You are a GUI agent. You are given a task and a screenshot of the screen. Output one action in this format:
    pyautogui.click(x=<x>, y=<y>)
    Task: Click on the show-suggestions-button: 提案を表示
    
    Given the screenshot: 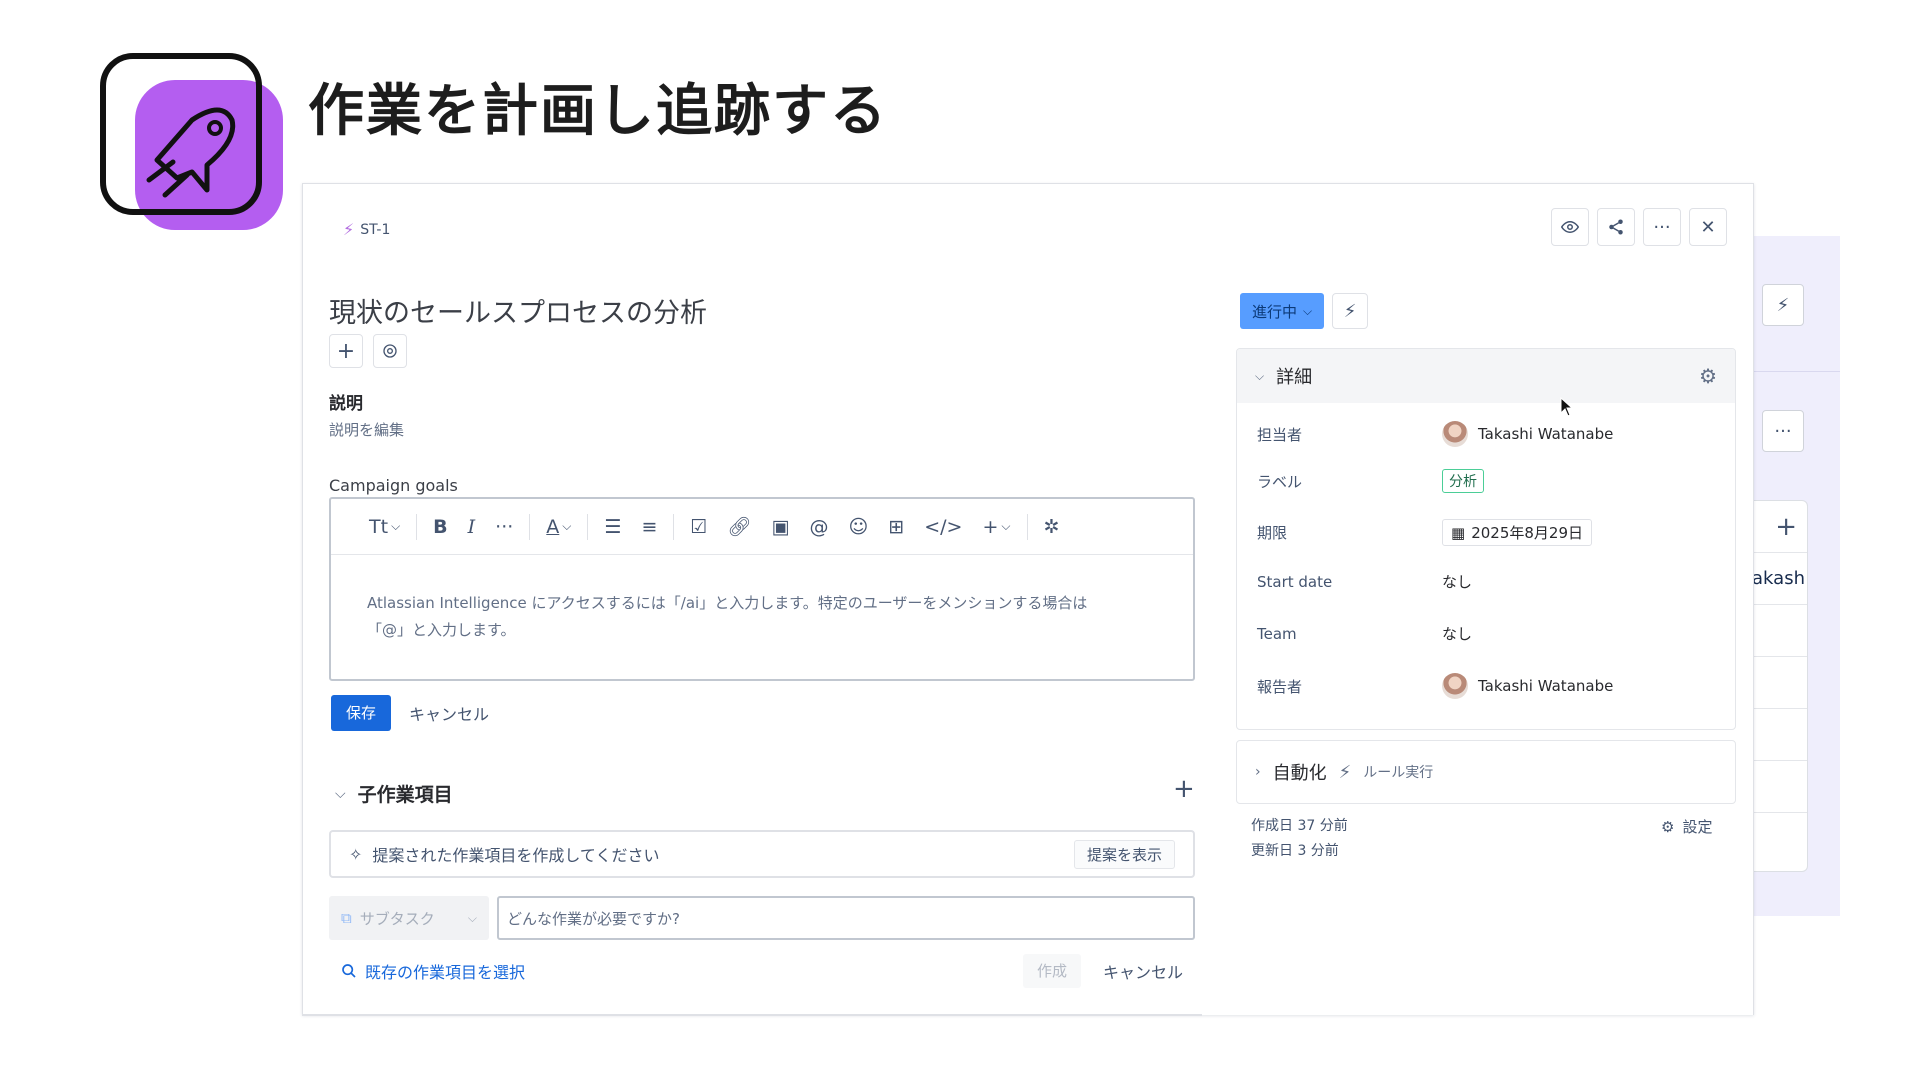 What is the action you would take?
    pyautogui.click(x=1124, y=854)
    